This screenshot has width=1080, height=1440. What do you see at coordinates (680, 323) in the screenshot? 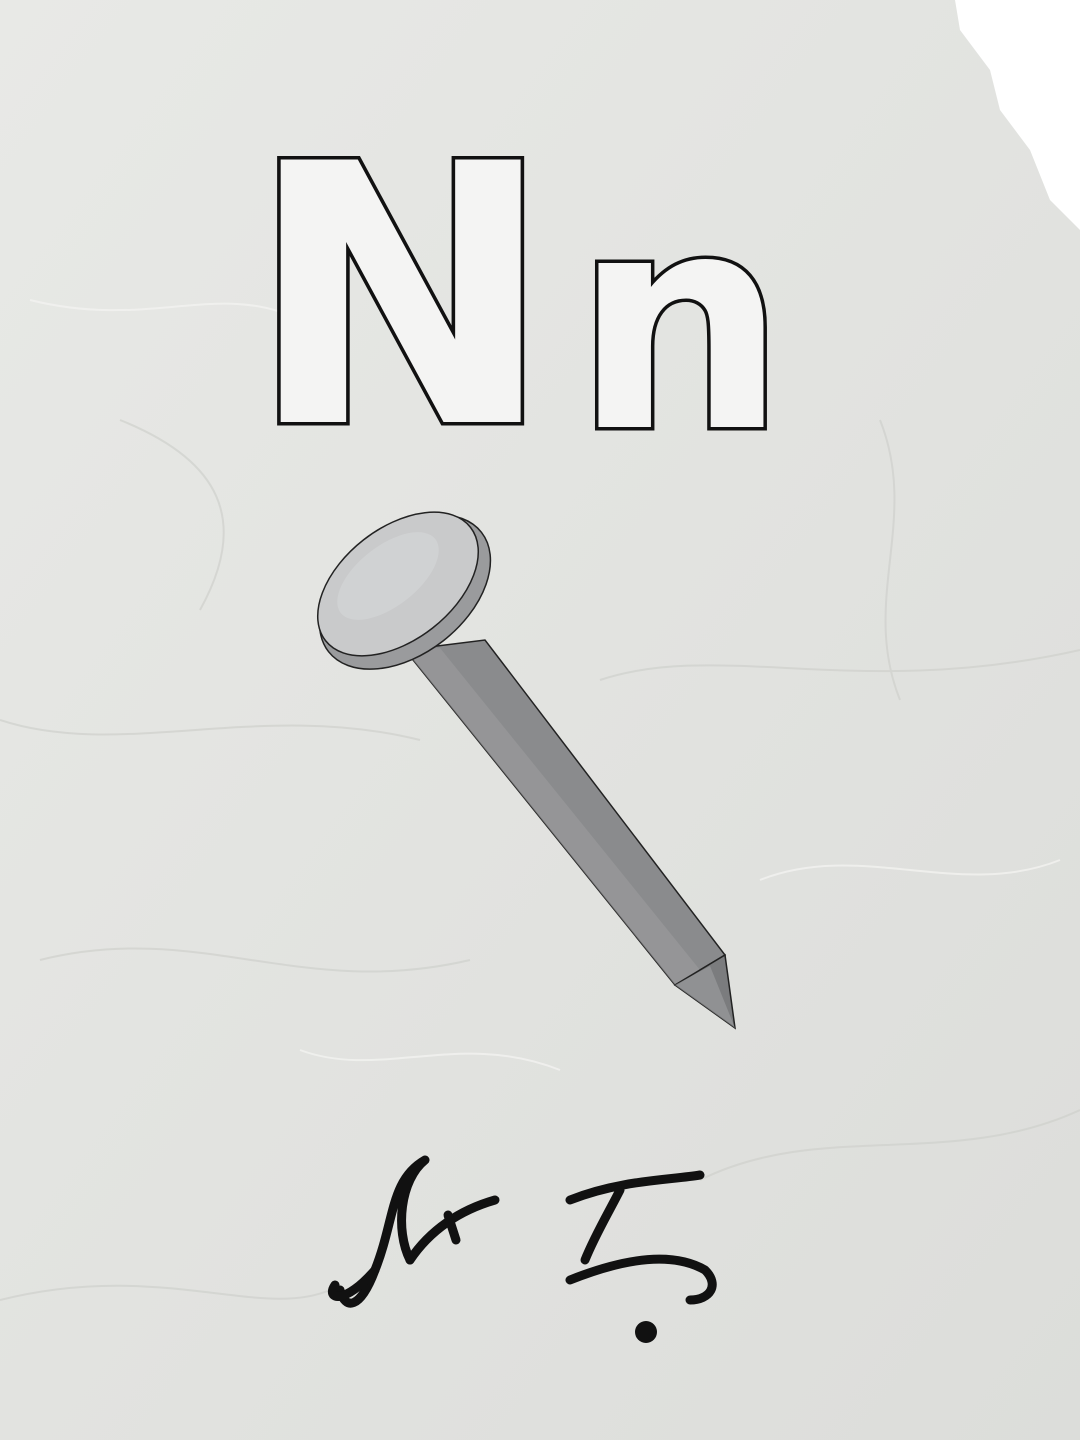
I see `lowercase-letter: n` at bounding box center [680, 323].